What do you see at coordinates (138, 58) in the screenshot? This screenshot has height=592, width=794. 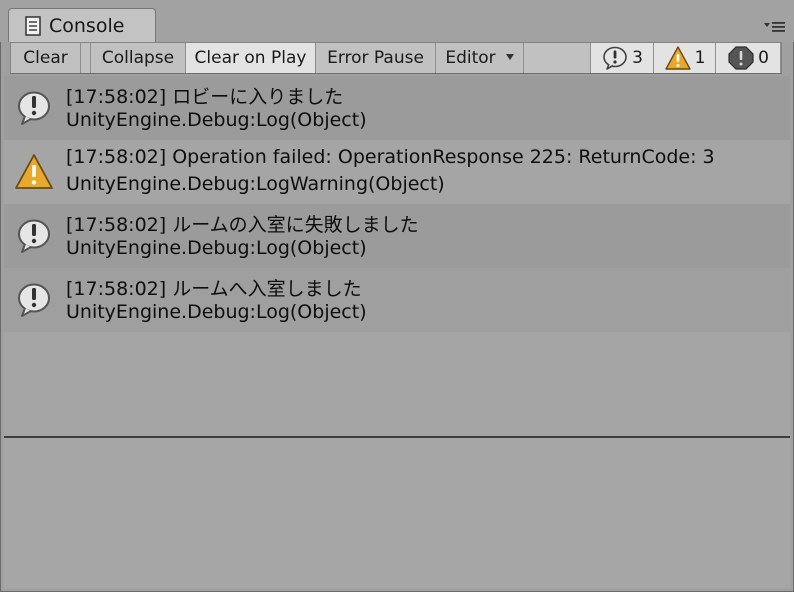 I see `collapse-button: Collapse` at bounding box center [138, 58].